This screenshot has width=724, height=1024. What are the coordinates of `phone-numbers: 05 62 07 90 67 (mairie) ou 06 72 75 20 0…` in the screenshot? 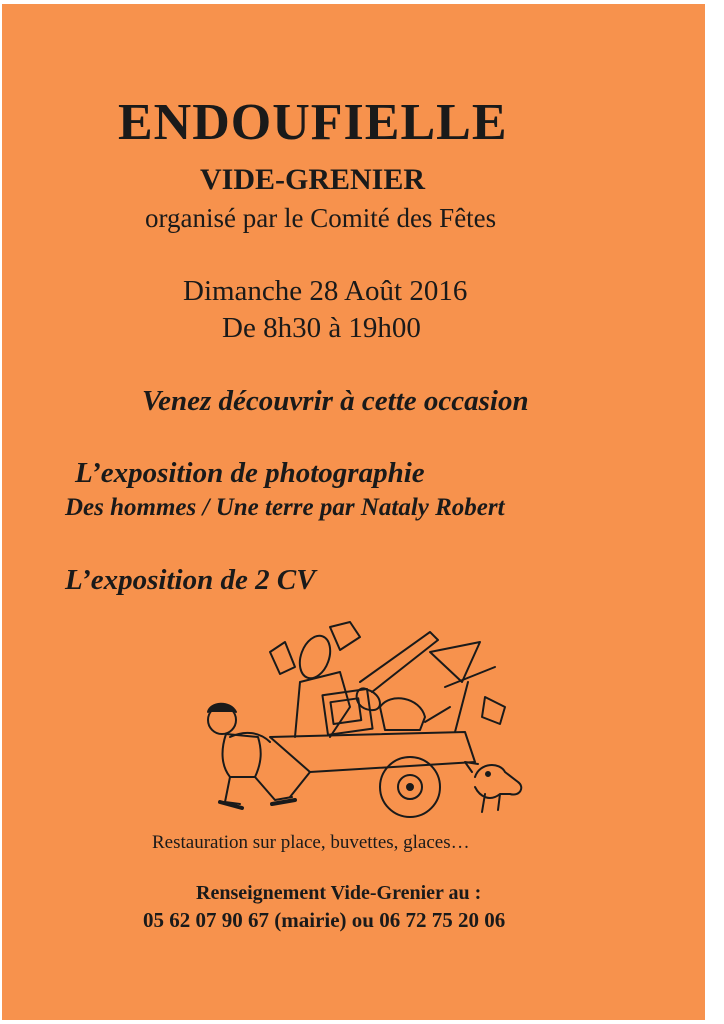 It's located at (324, 920).